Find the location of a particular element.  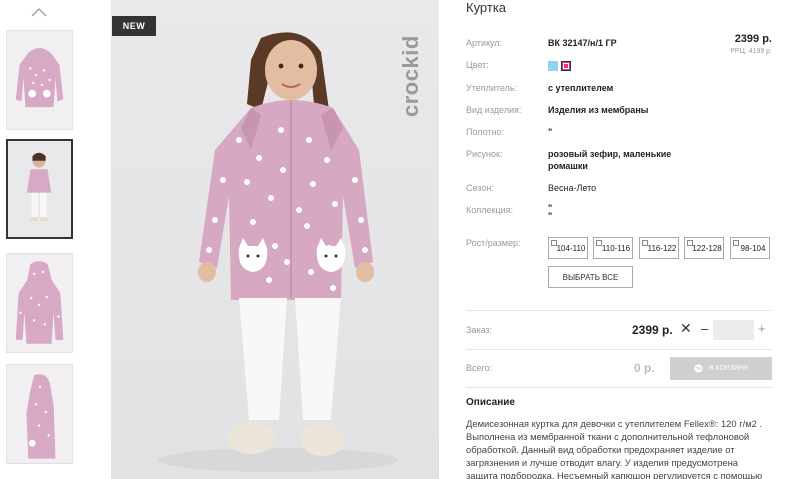

size-label: Рост/размер: is located at coordinates (493, 243).